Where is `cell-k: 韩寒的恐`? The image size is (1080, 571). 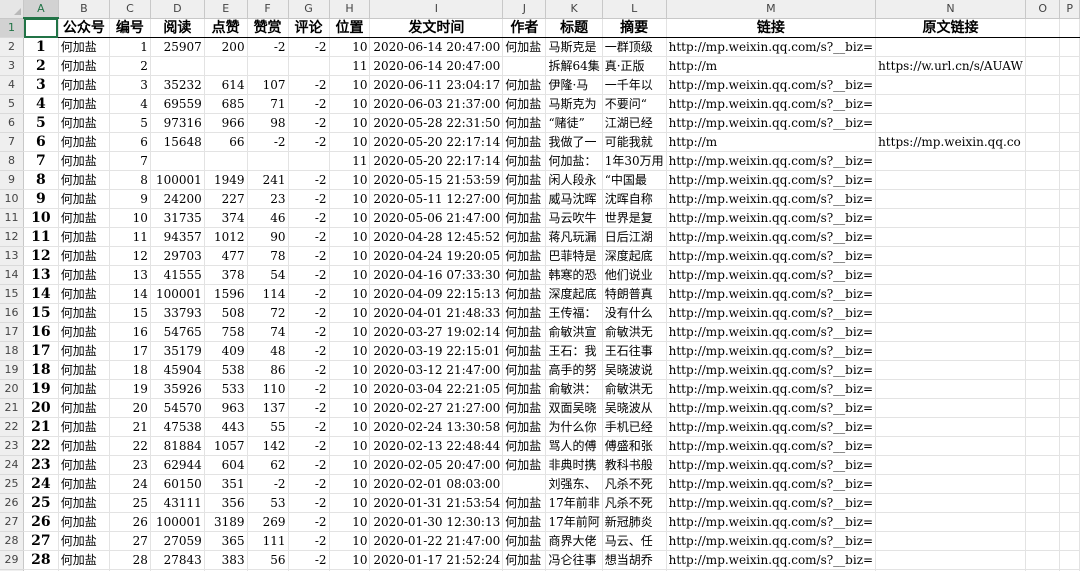
cell-k: 韩寒的恐 is located at coordinates (574, 275).